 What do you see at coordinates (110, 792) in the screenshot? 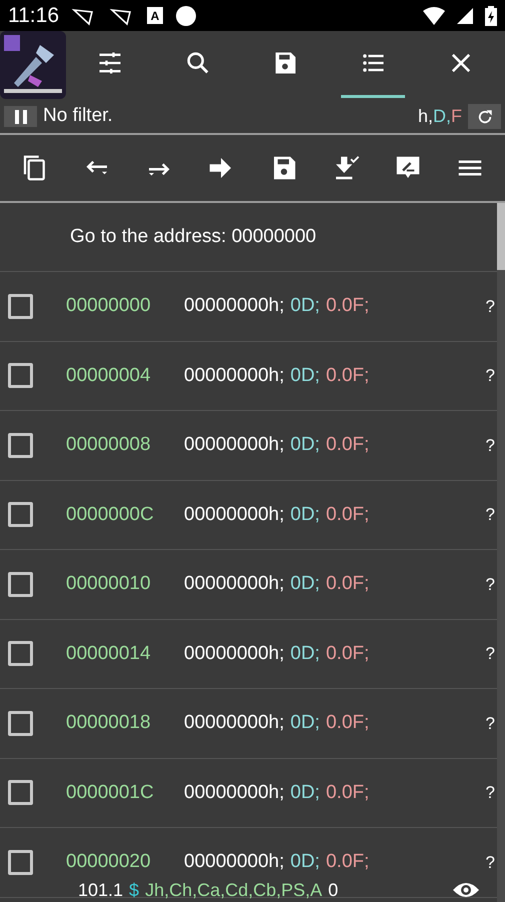
I see `address-text: 0000001C` at bounding box center [110, 792].